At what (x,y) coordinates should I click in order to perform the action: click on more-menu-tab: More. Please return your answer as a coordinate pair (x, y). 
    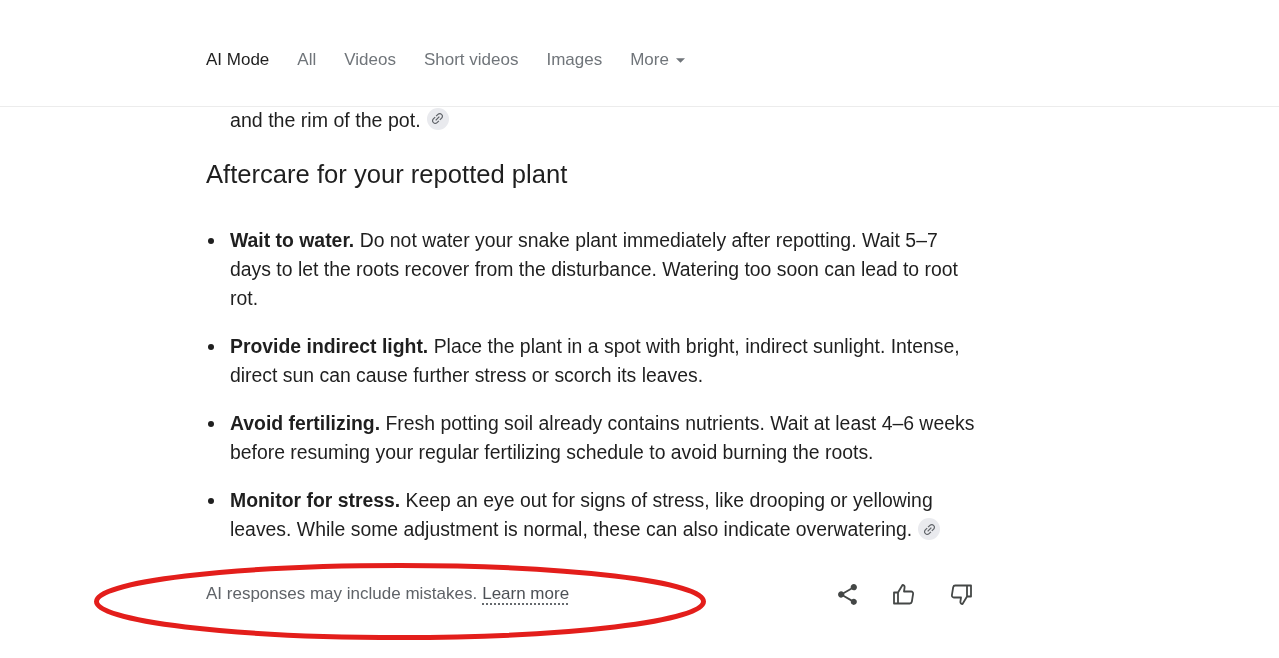
    Looking at the image, I should click on (657, 60).